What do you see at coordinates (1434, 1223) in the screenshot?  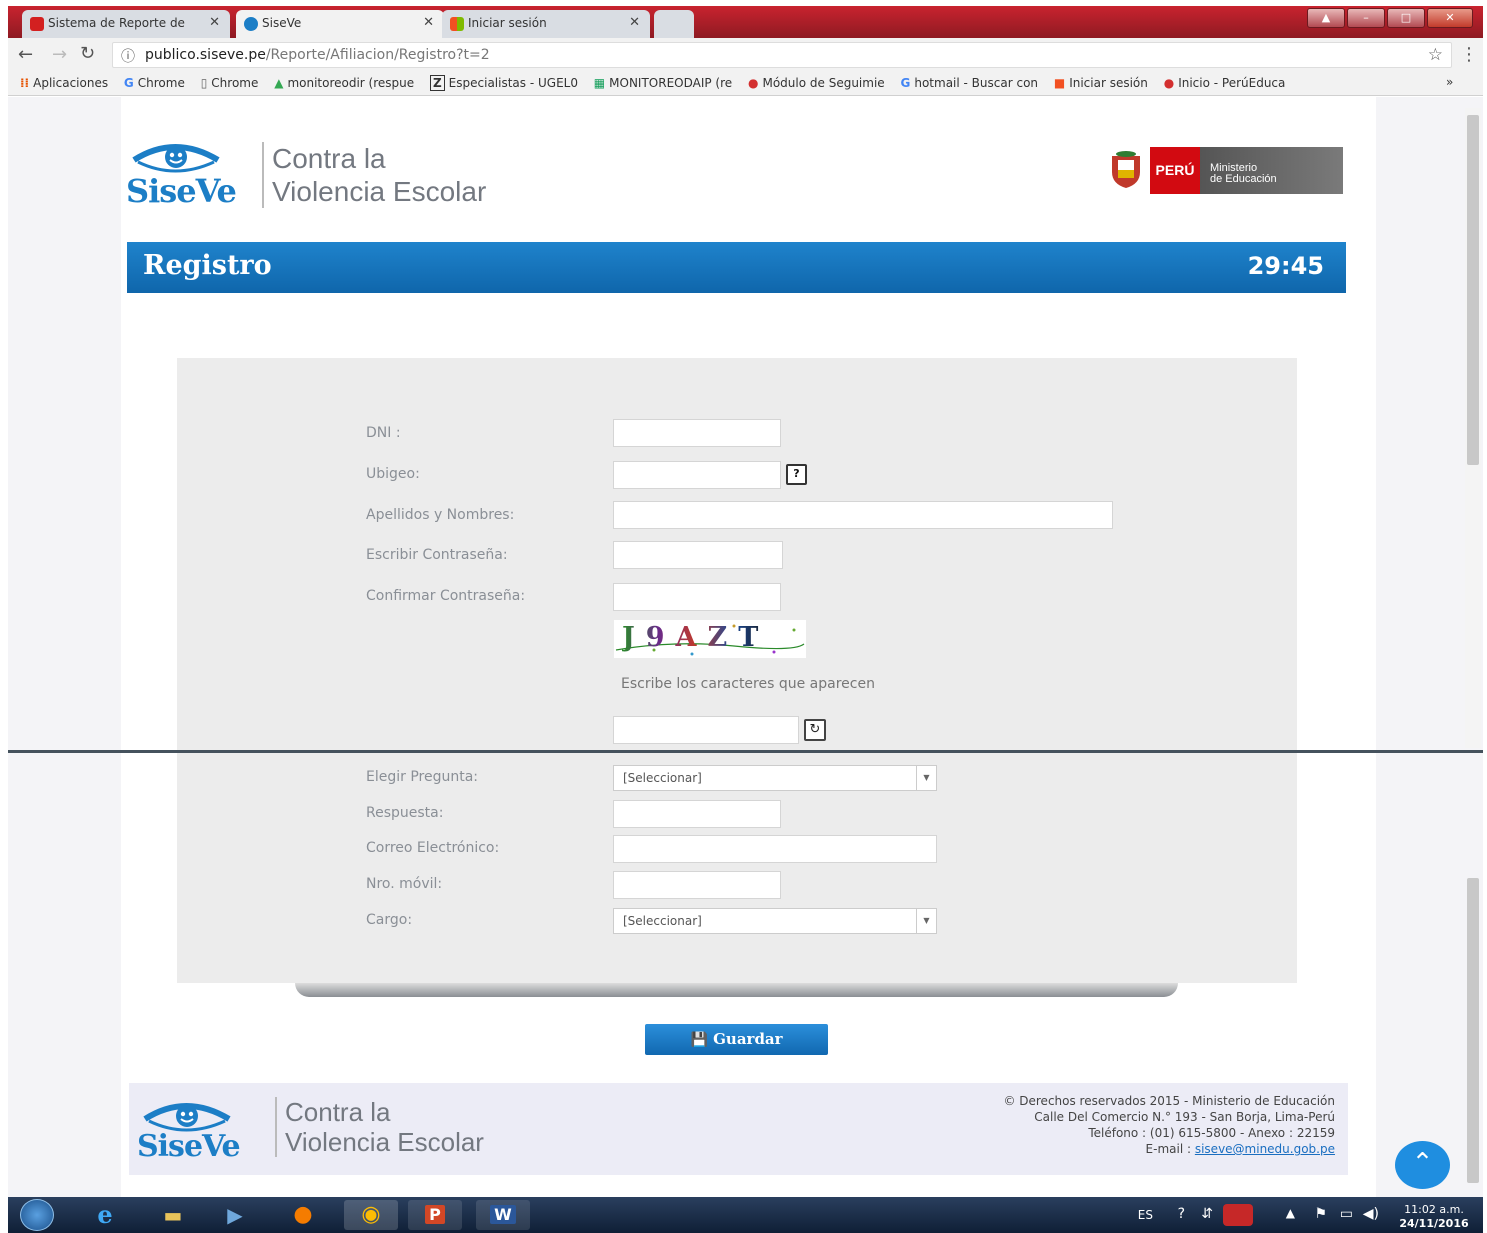 I see `clock-date: 24/11/2016` at bounding box center [1434, 1223].